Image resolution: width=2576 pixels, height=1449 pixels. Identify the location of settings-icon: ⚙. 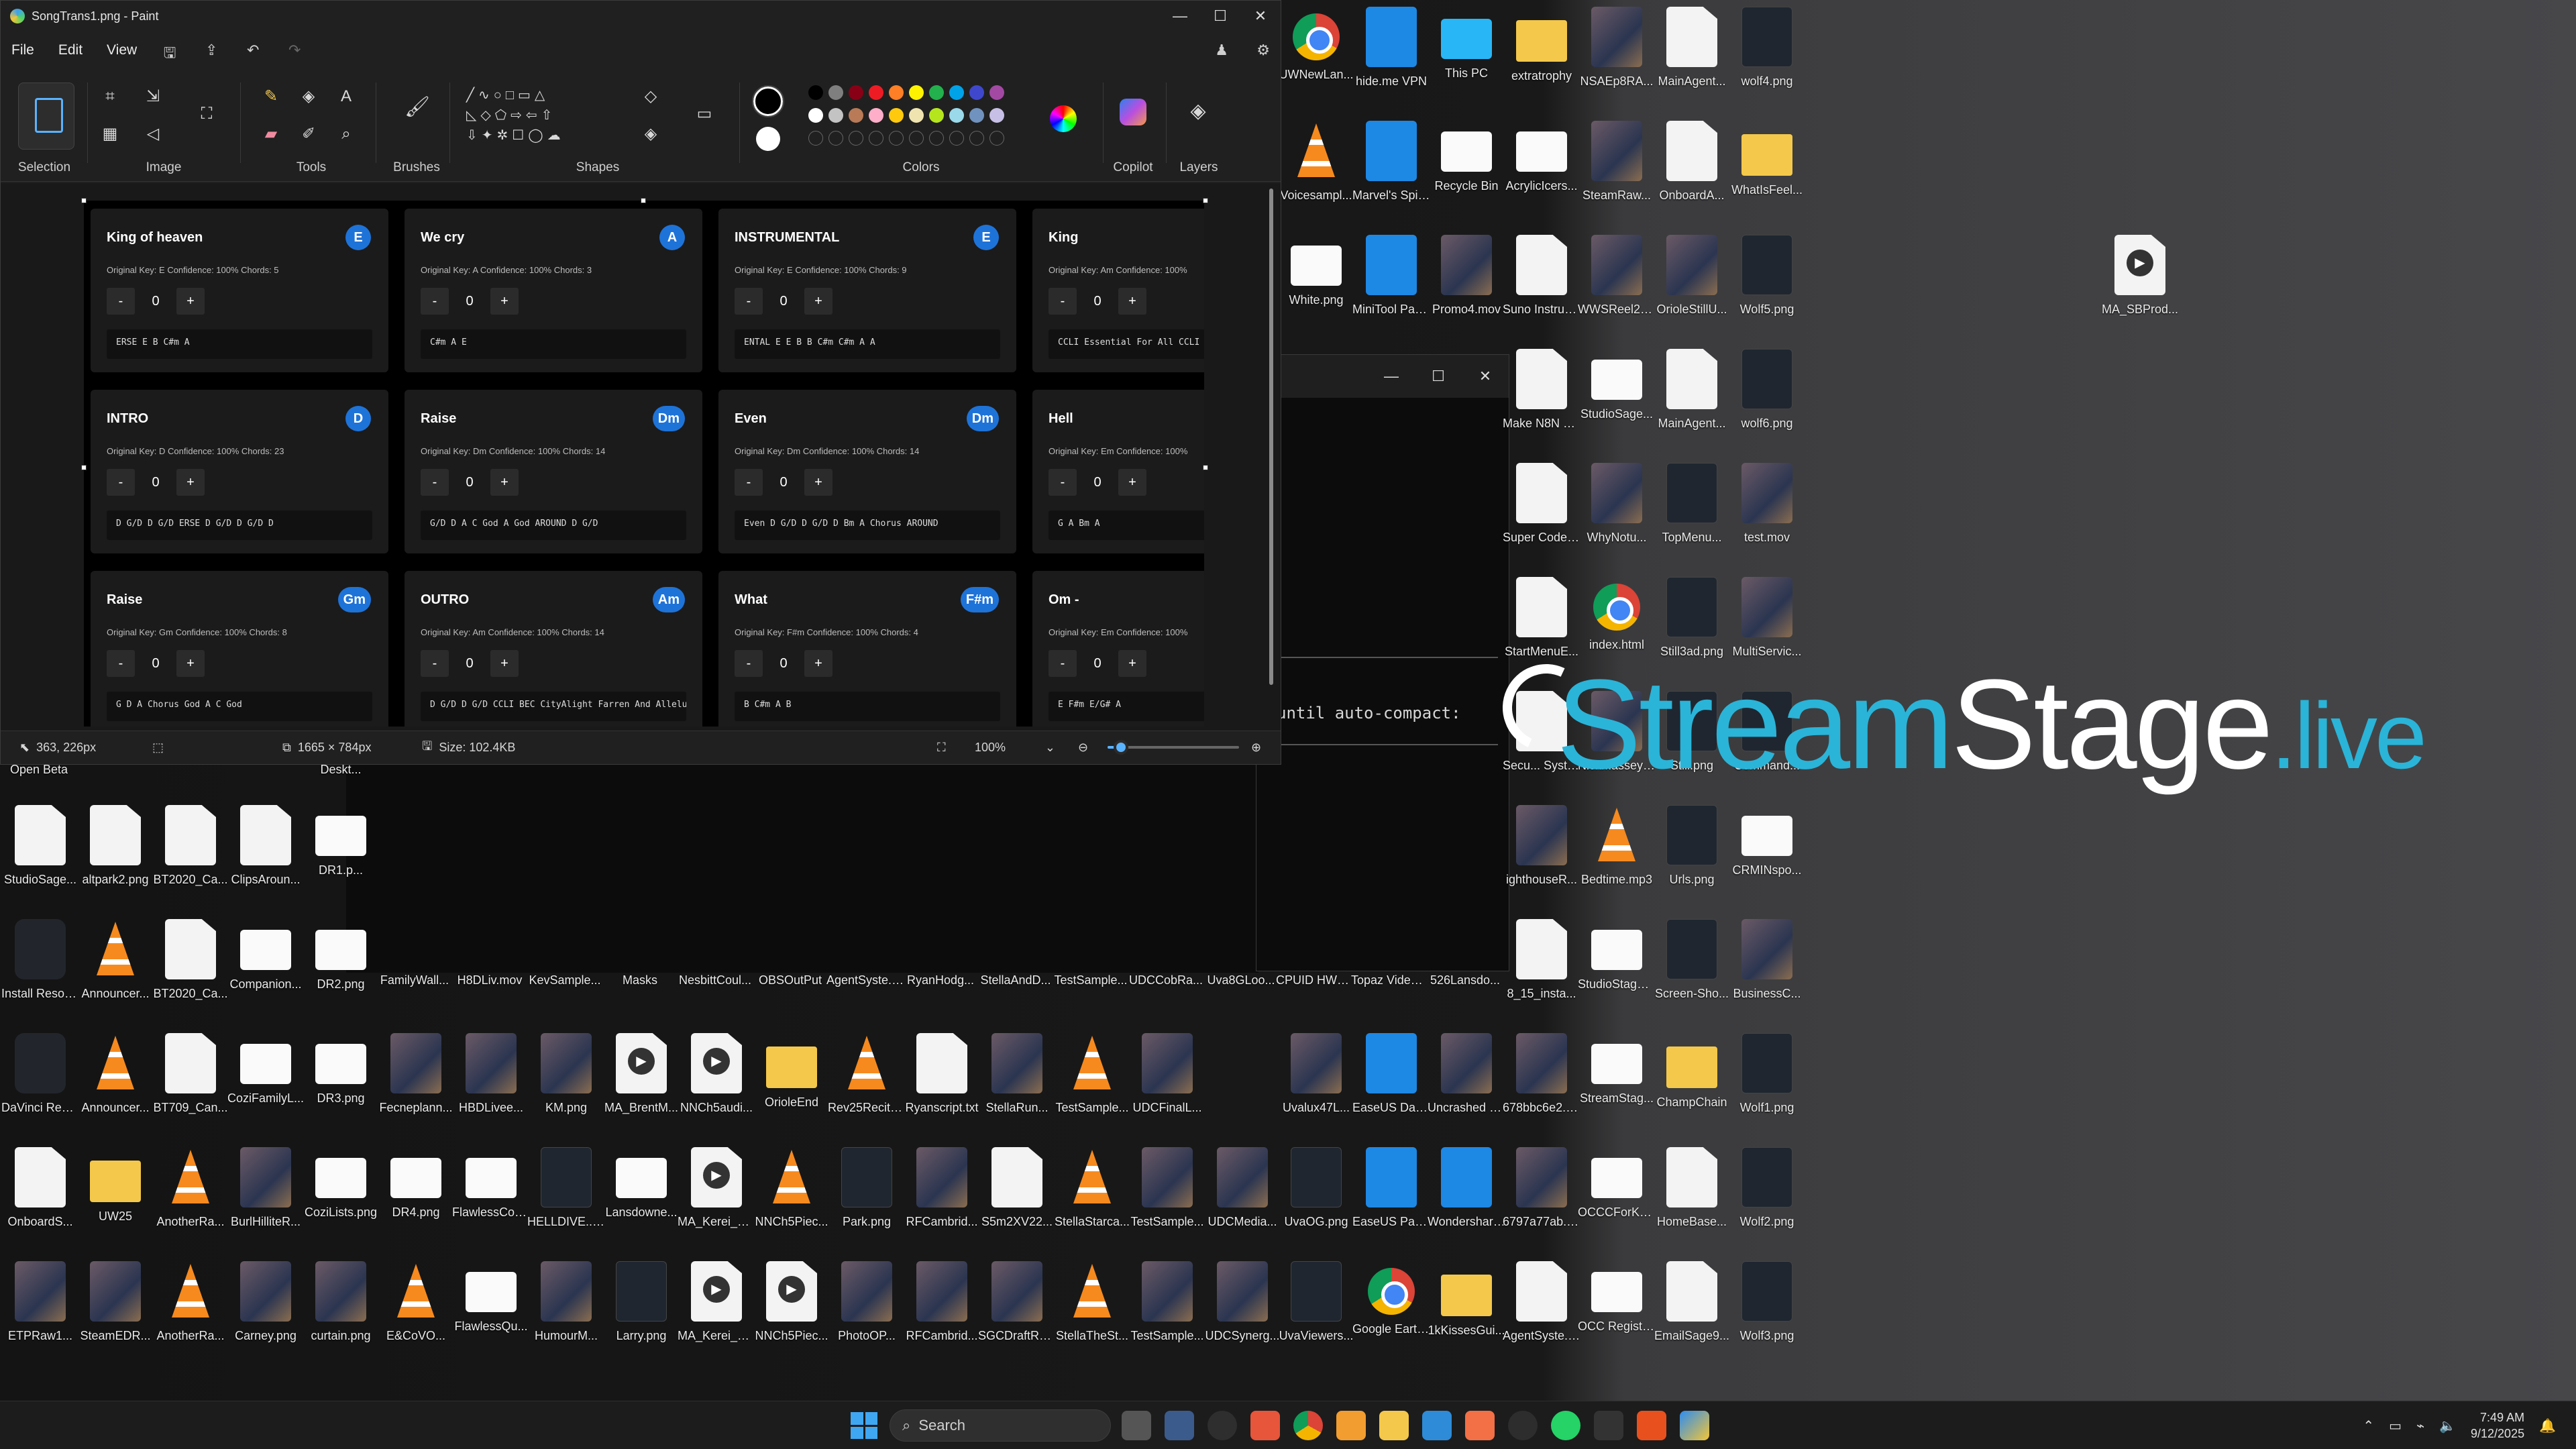
(1263, 50).